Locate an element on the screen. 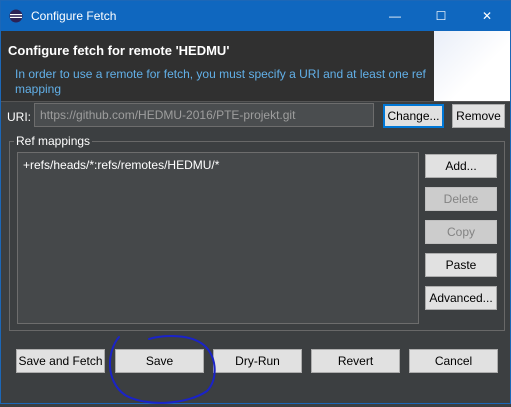 This screenshot has height=407, width=511. copy-mapping-button: Copy is located at coordinates (461, 232).